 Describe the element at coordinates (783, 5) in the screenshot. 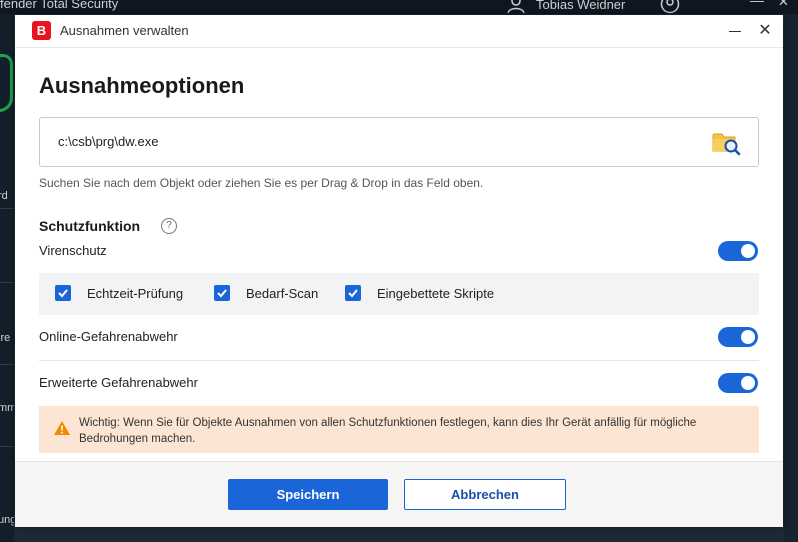

I see `background-close-icon: ✕` at that location.